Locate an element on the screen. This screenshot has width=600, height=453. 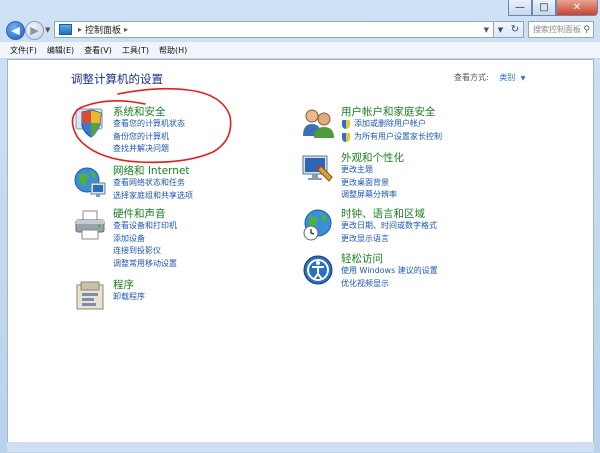
page-title: 调整计算机的设置 is located at coordinates (117, 79).